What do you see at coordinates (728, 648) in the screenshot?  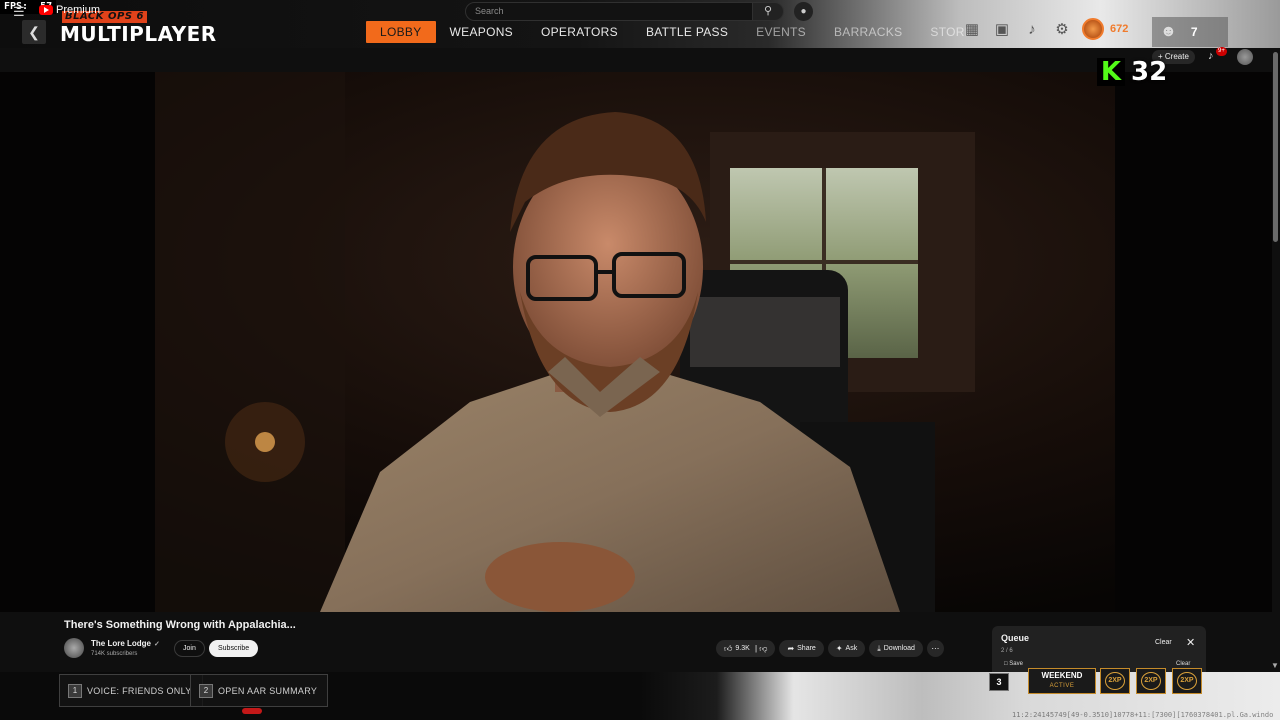 I see `thumbs-up-icon: 👍︎` at bounding box center [728, 648].